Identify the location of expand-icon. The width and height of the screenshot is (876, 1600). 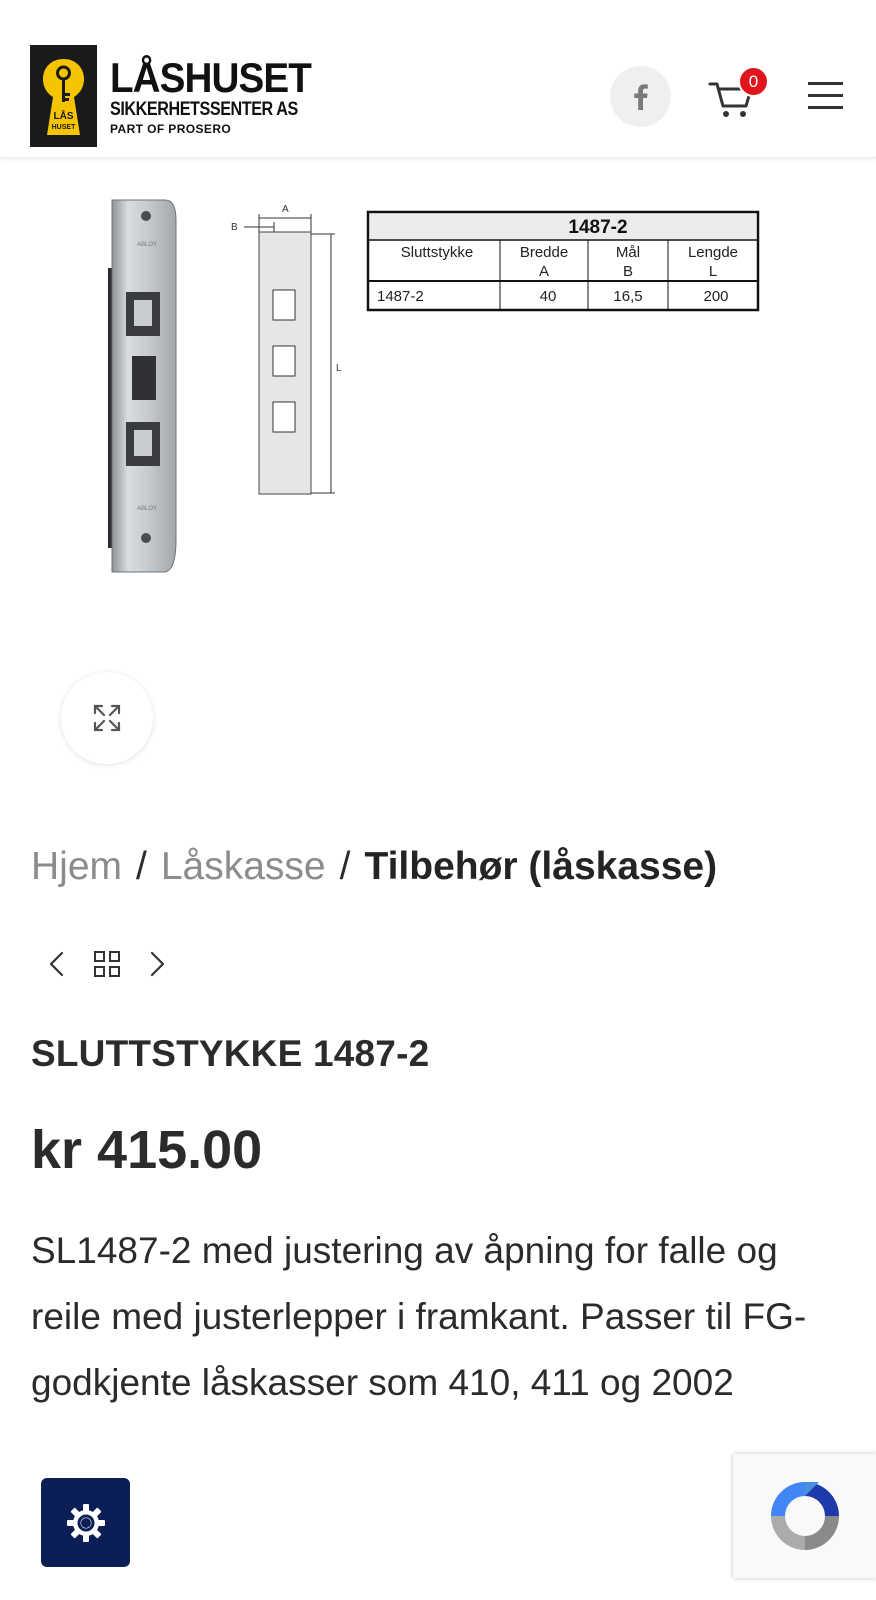
(107, 718).